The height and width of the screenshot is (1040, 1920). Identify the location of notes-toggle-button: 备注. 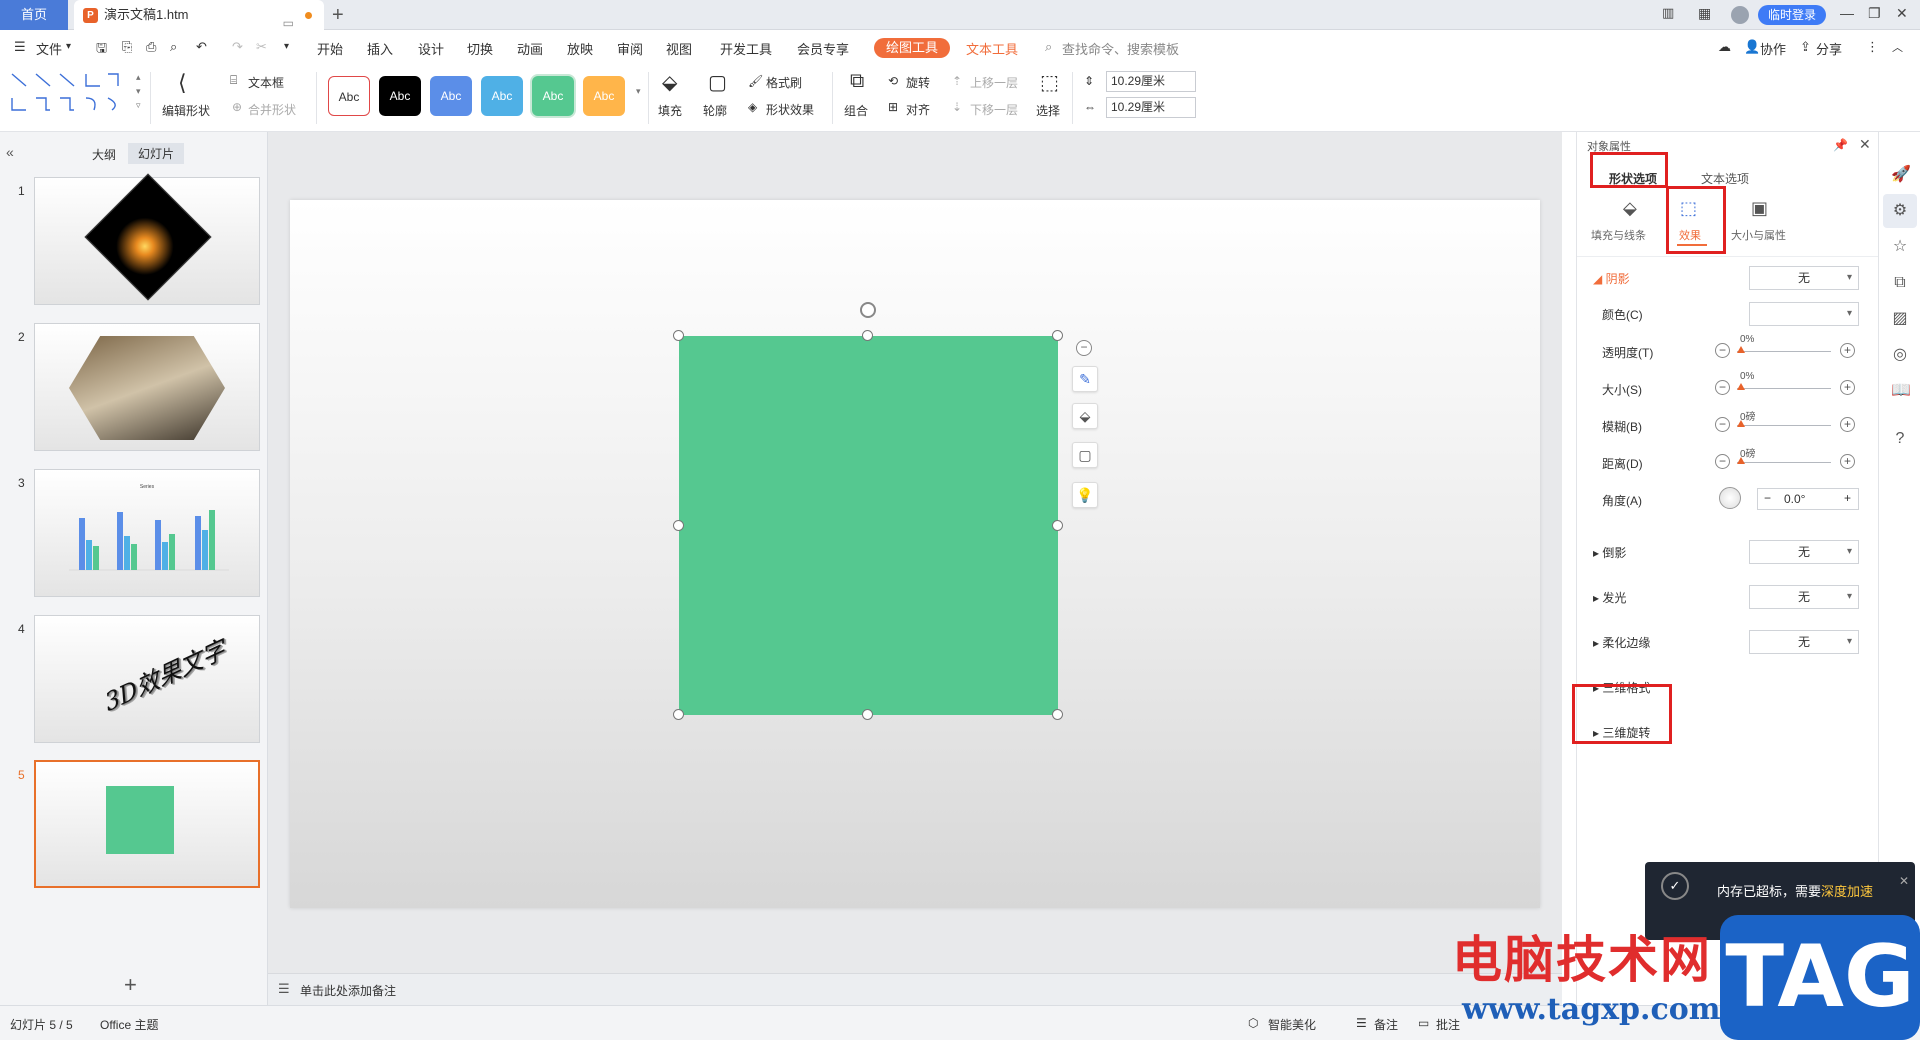
(1386, 1024).